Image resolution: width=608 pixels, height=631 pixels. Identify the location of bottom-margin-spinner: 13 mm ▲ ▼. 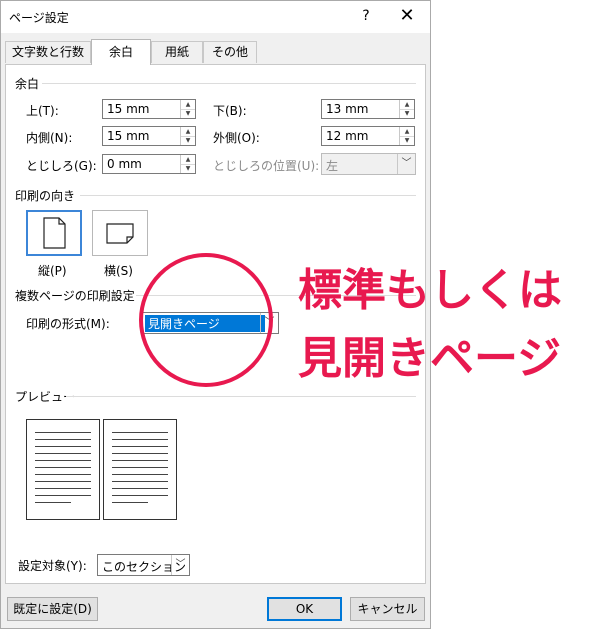
(368, 109).